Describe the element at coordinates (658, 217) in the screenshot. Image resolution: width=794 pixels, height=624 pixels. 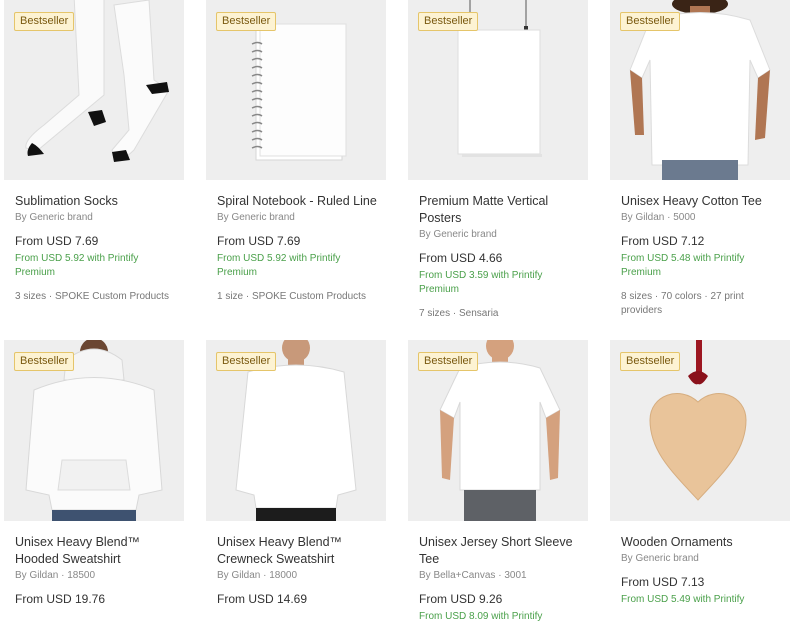
I see `product-brand: By Gildan · 5000` at that location.